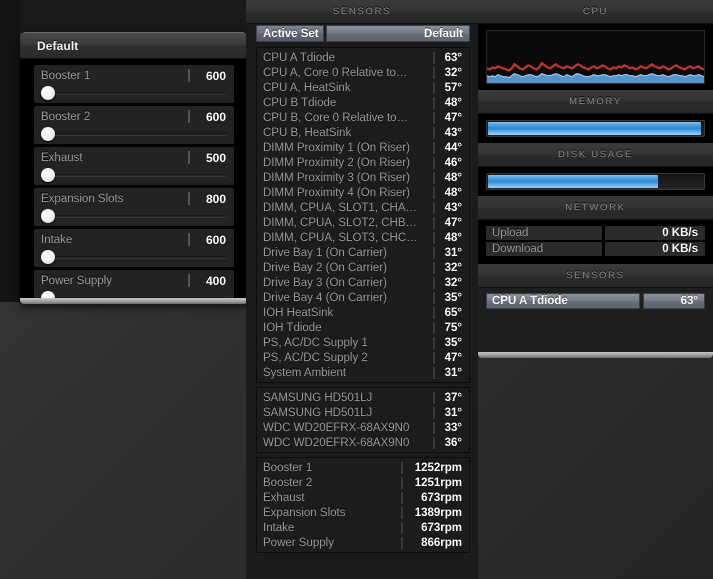 The image size is (713, 579). I want to click on fan-control-row: Expansion Slots 800, so click(134, 207).